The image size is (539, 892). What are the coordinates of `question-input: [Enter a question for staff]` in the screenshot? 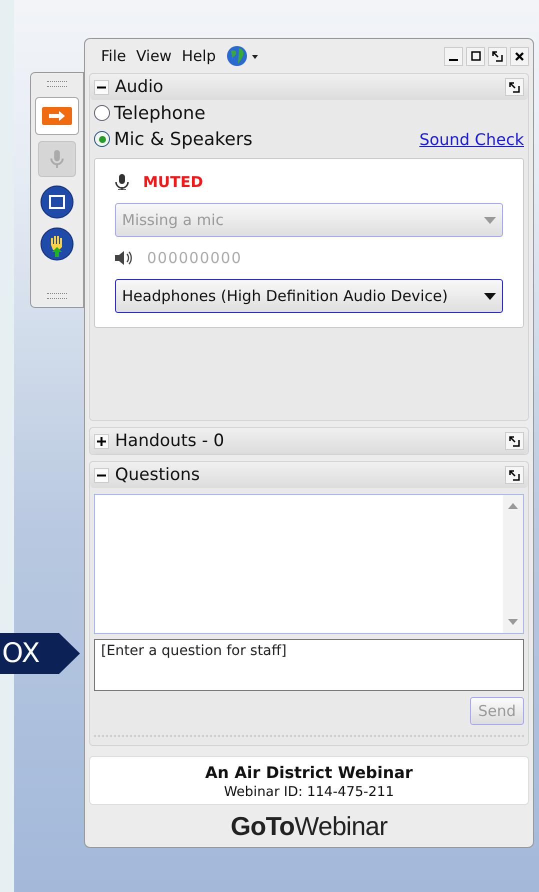 It's located at (309, 665).